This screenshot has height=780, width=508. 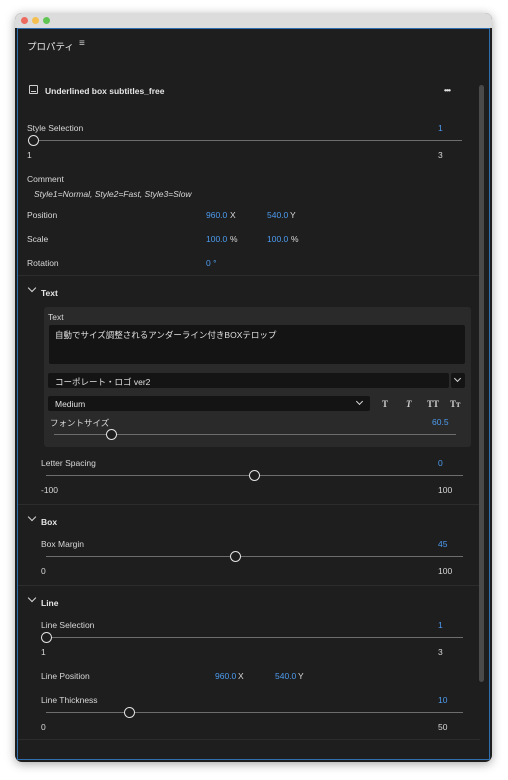 I want to click on line-position-x-unit: X, so click(x=241, y=676).